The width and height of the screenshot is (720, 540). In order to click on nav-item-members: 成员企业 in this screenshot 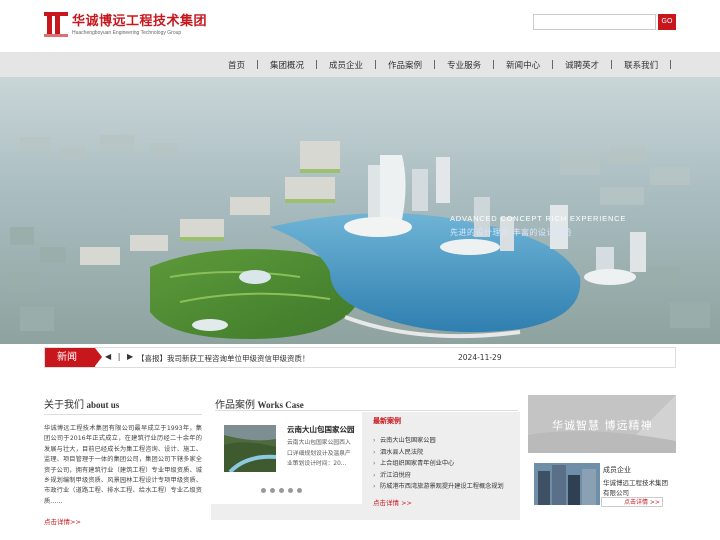, I will do `click(346, 65)`.